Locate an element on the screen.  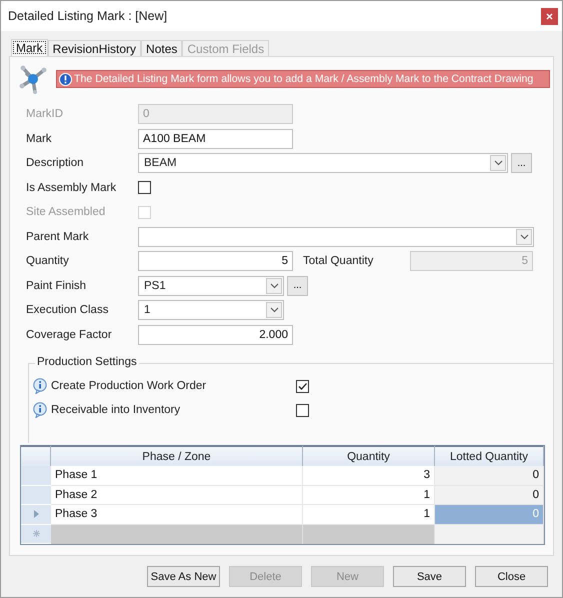
column-header: Quantity is located at coordinates (369, 455).